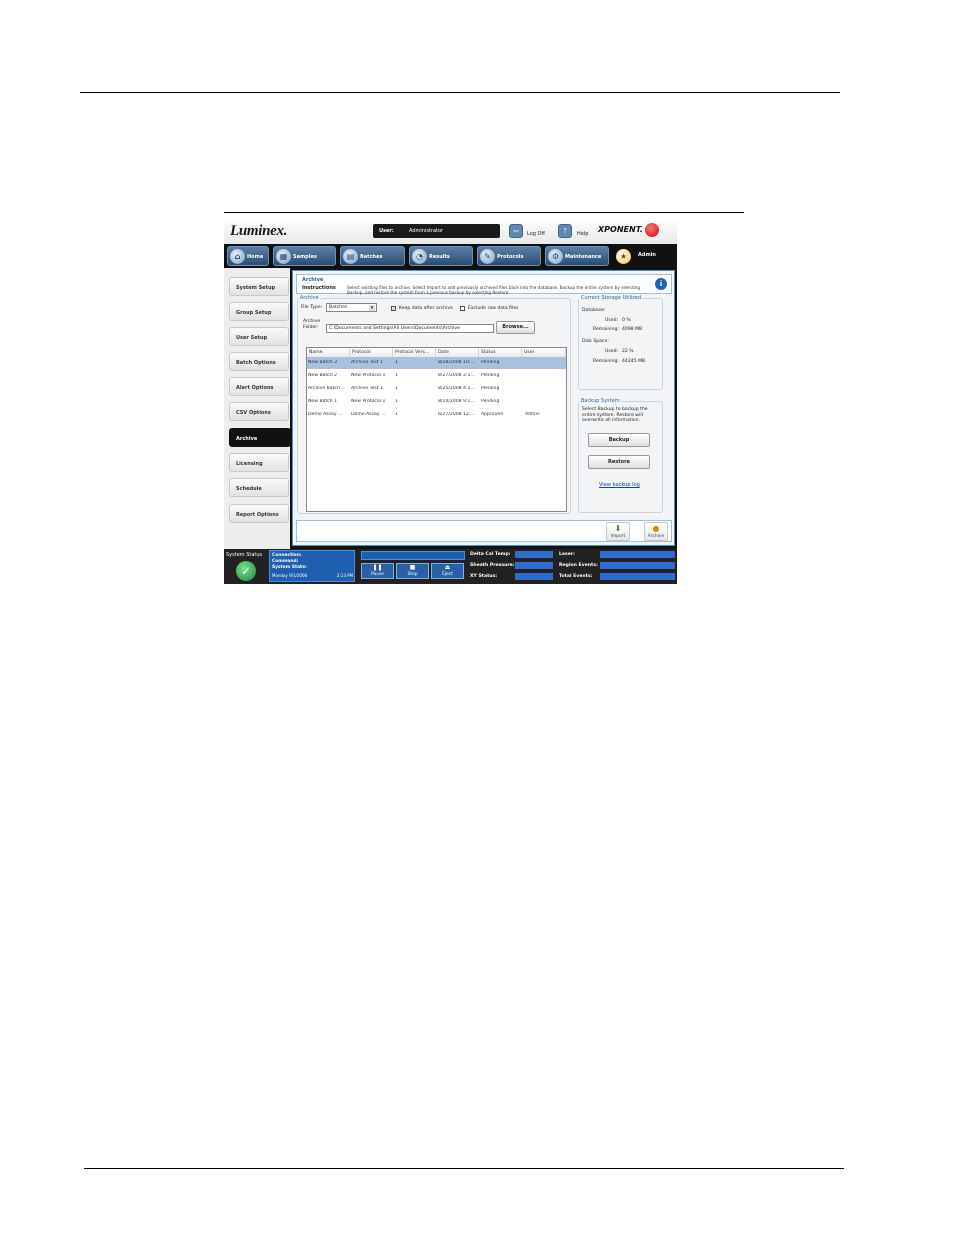 Image resolution: width=954 pixels, height=1235 pixels. What do you see at coordinates (377, 574) in the screenshot?
I see `pause-label: Pause` at bounding box center [377, 574].